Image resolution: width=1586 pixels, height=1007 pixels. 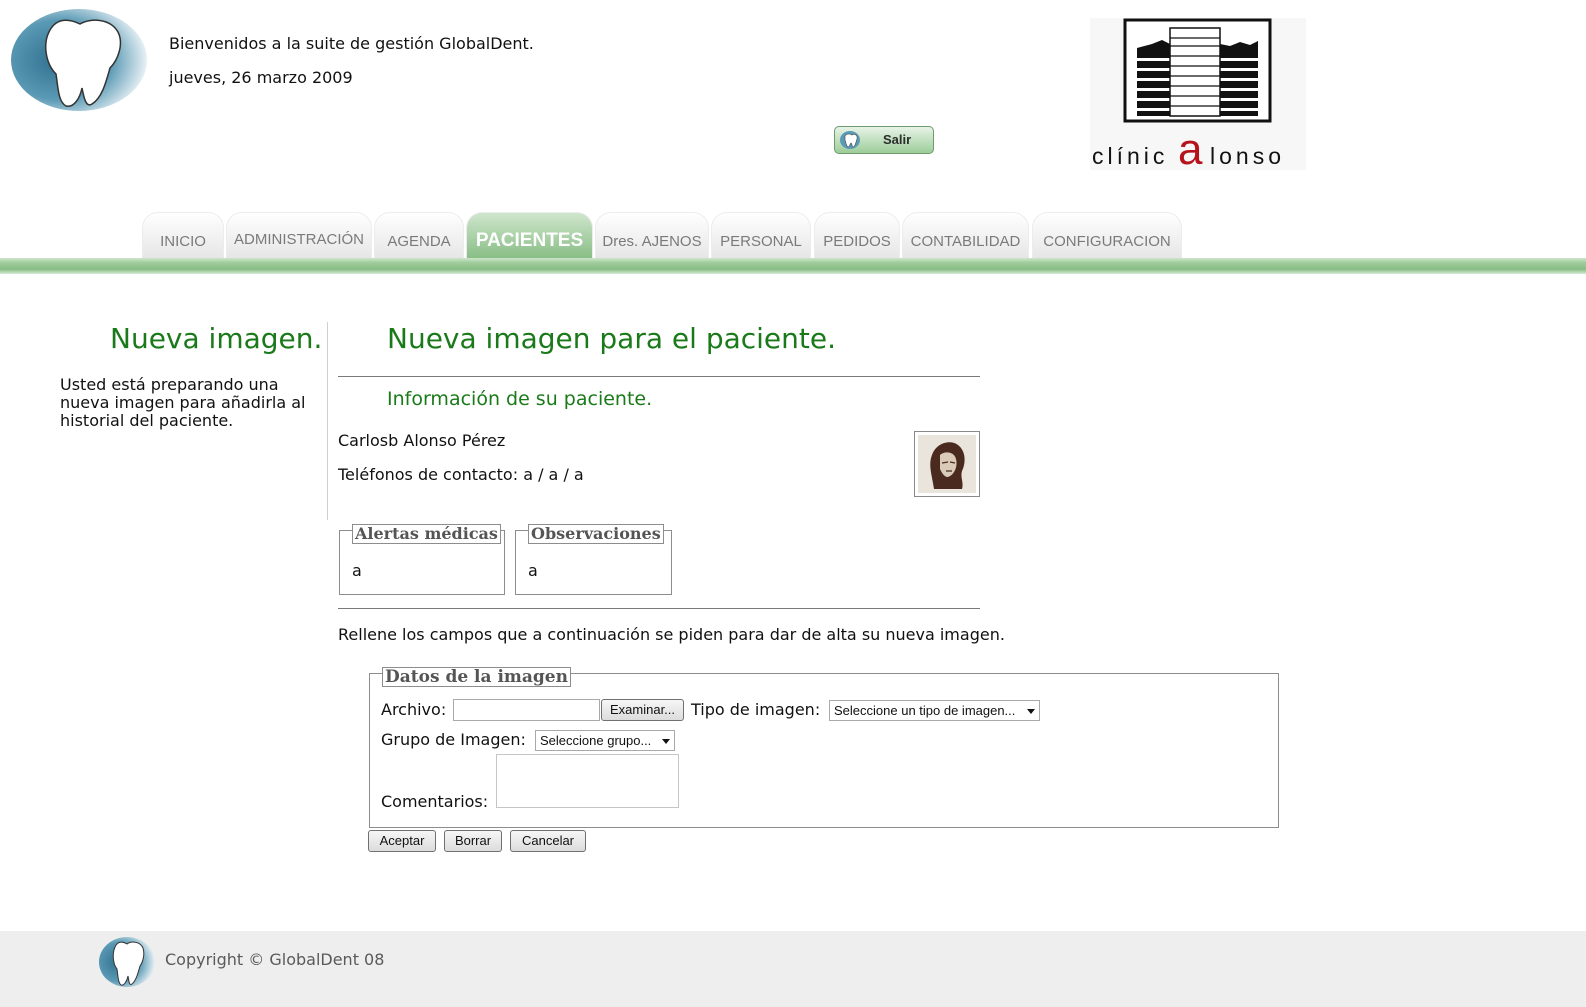 I want to click on patient-photo, so click(x=947, y=464).